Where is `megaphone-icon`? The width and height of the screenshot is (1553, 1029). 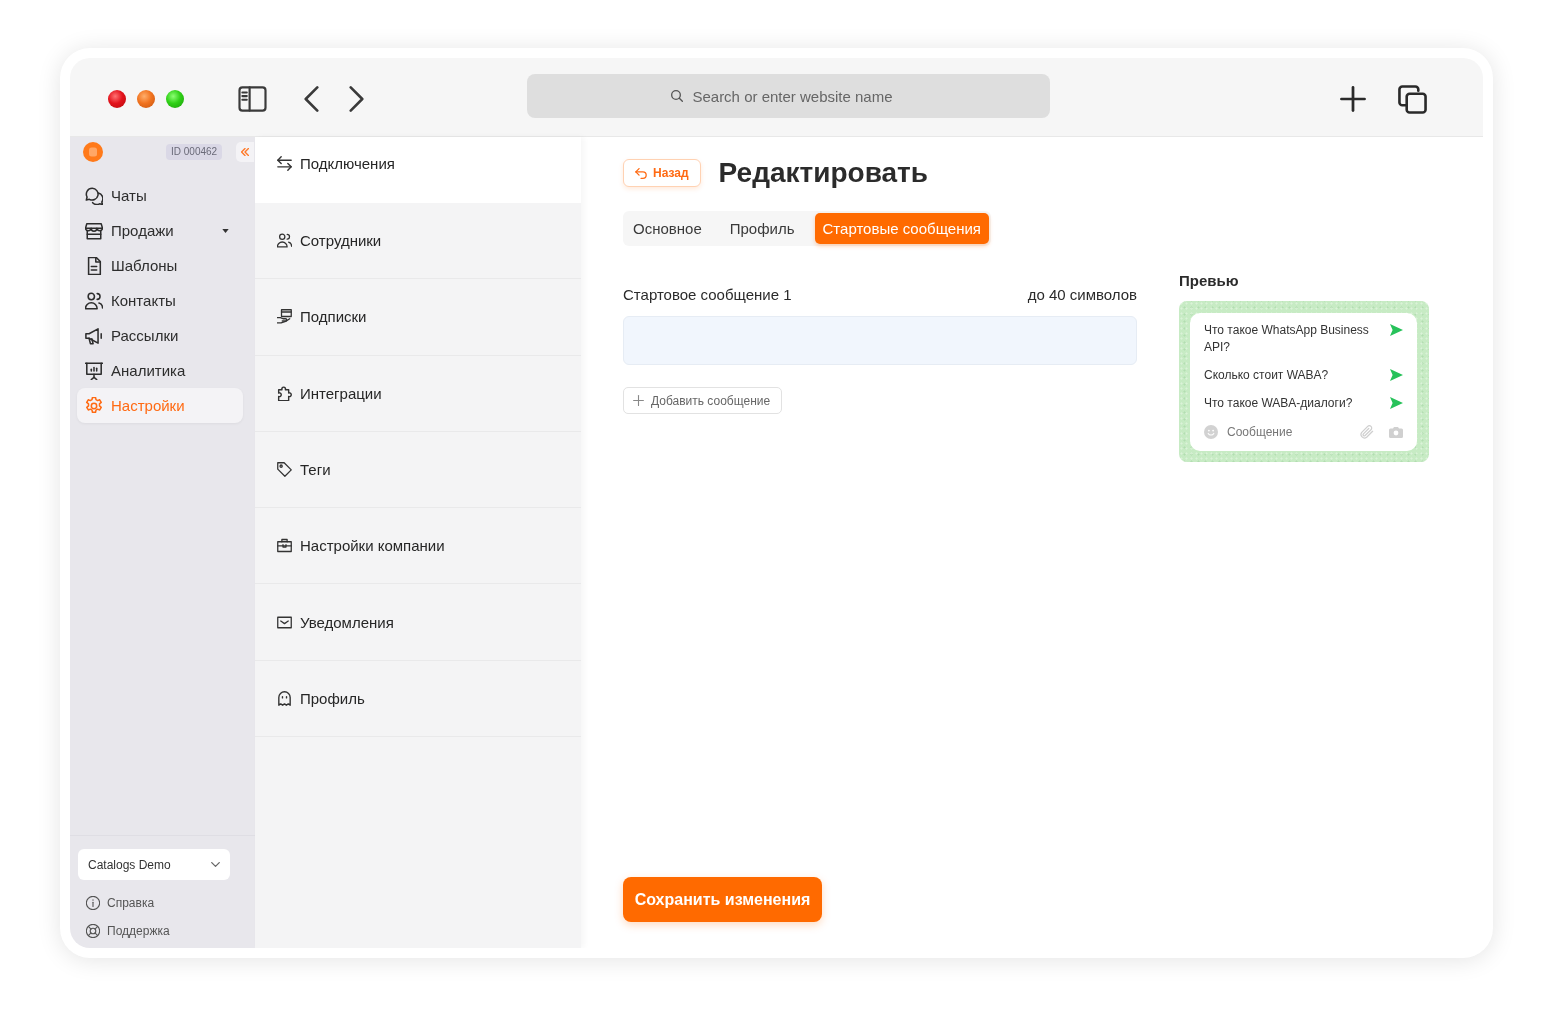 megaphone-icon is located at coordinates (94, 335).